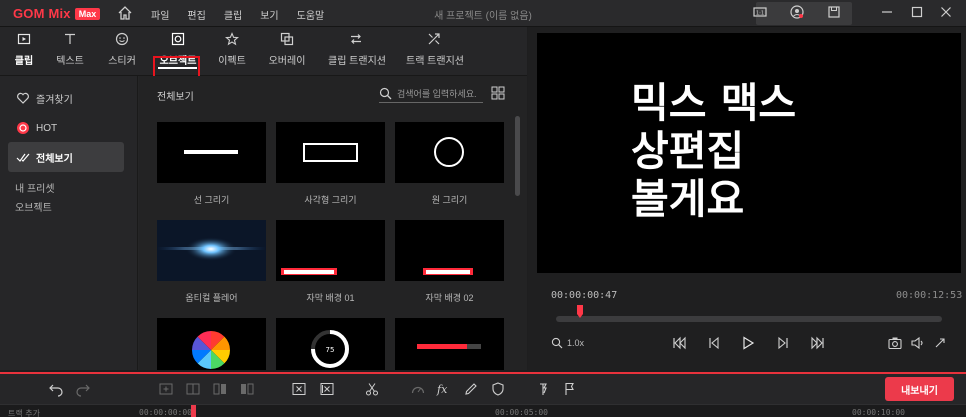 The image size is (966, 417). I want to click on delete-gap-icon, so click(327, 389).